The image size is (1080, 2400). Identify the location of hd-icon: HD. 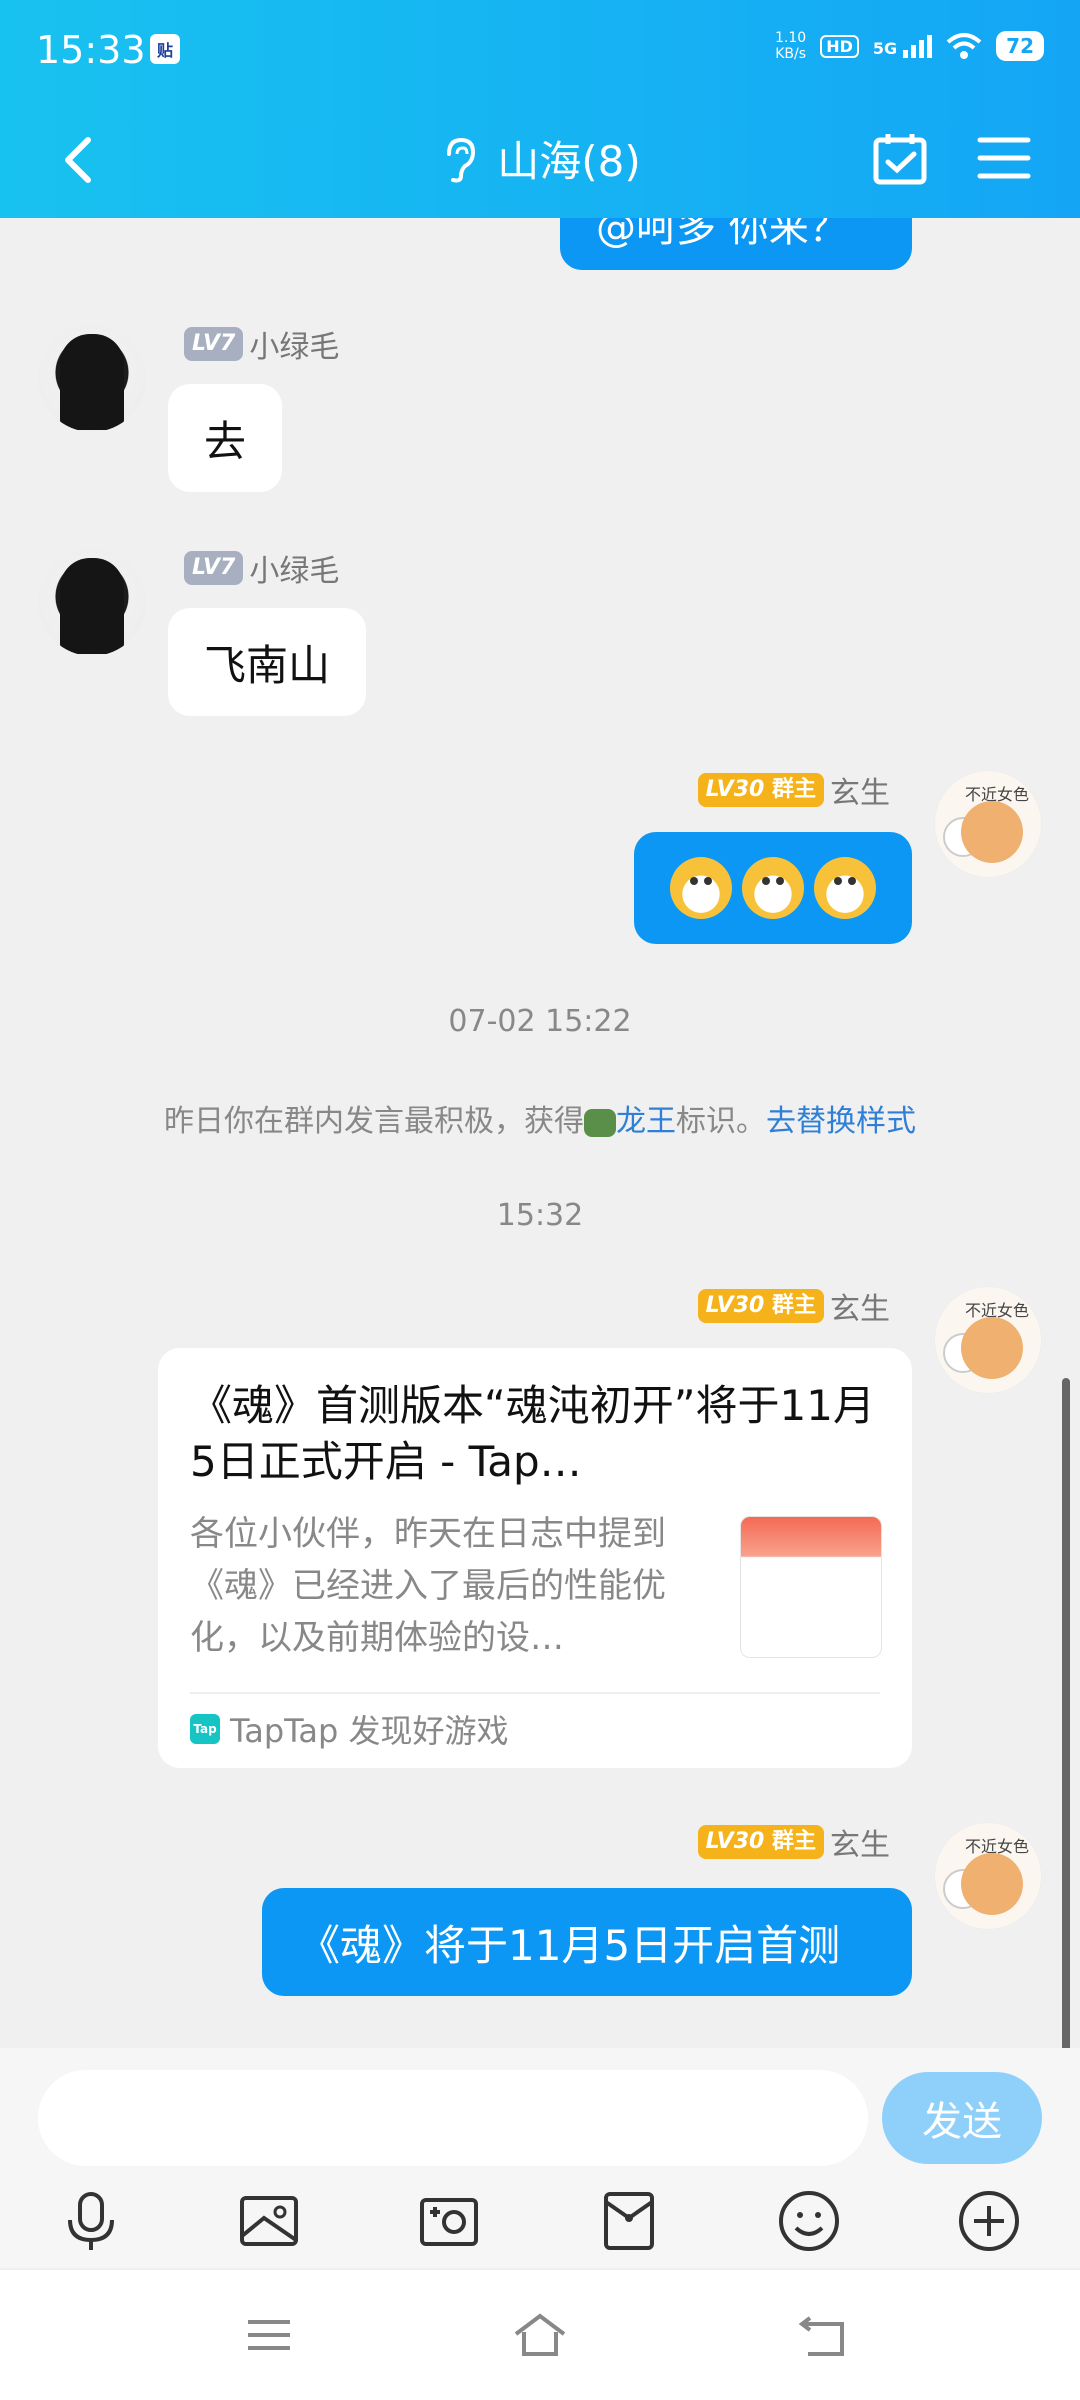
(839, 46).